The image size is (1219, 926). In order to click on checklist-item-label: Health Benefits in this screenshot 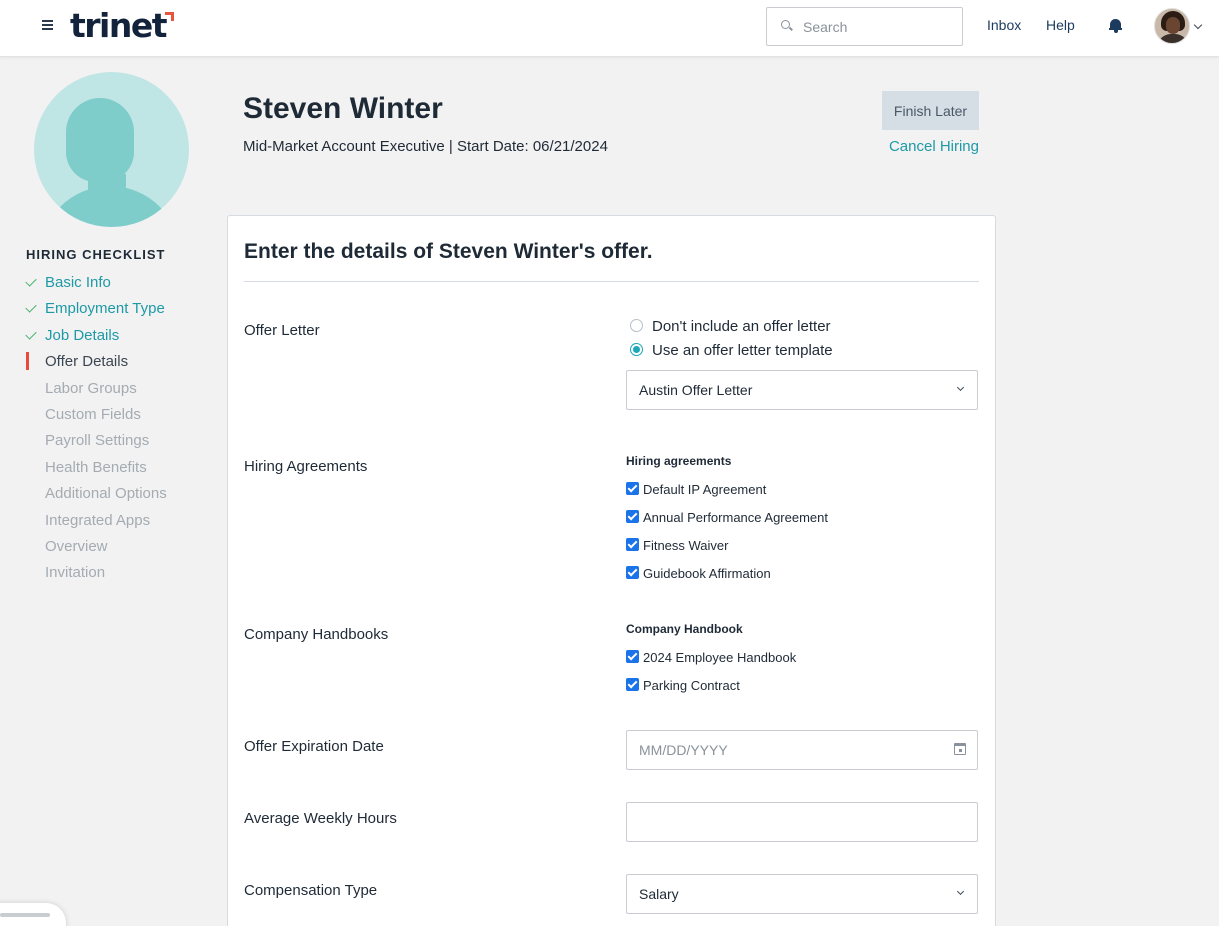, I will do `click(96, 467)`.